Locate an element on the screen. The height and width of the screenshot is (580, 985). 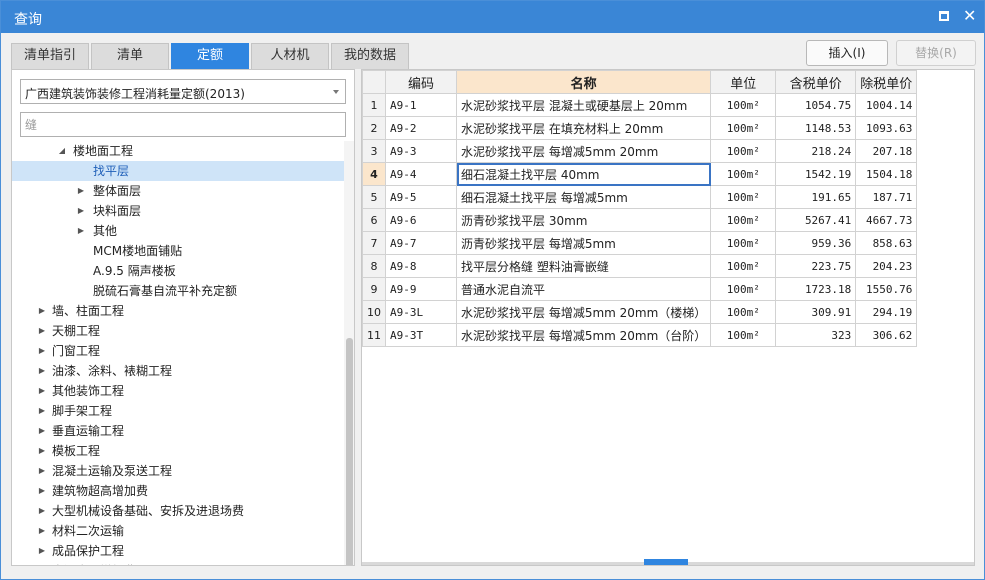
tree-item: ▶ 门窗工程 is located at coordinates (178, 351).